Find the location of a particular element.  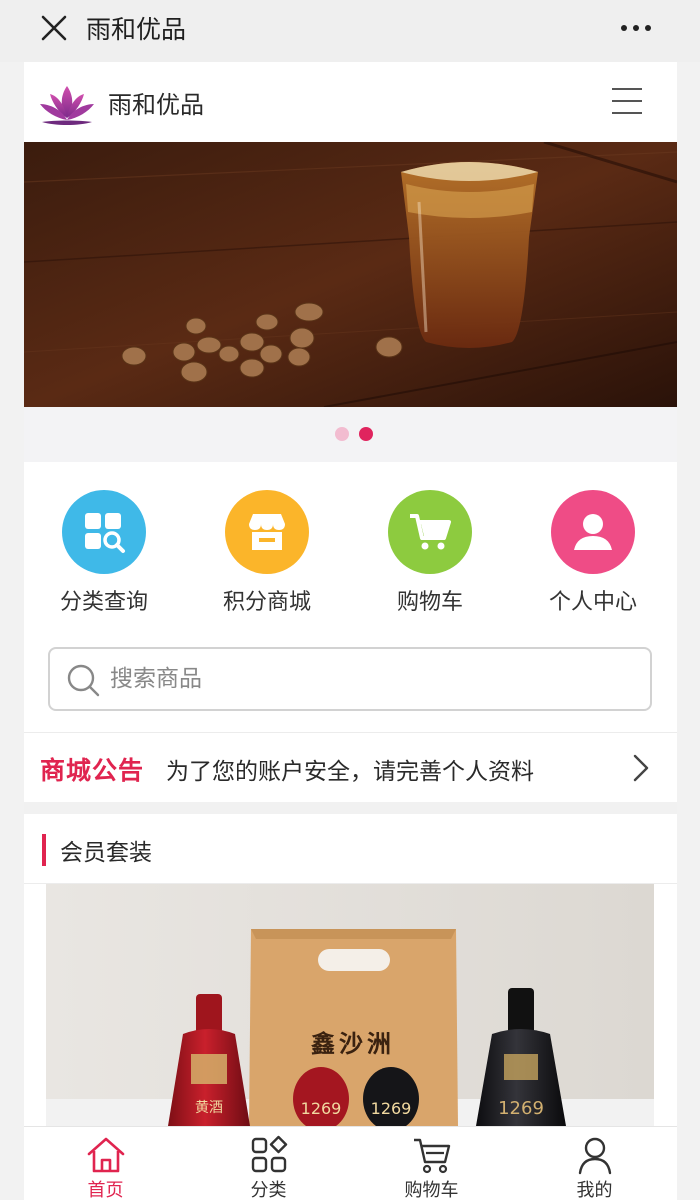

black-bottle-number: 1269 is located at coordinates (521, 1108).